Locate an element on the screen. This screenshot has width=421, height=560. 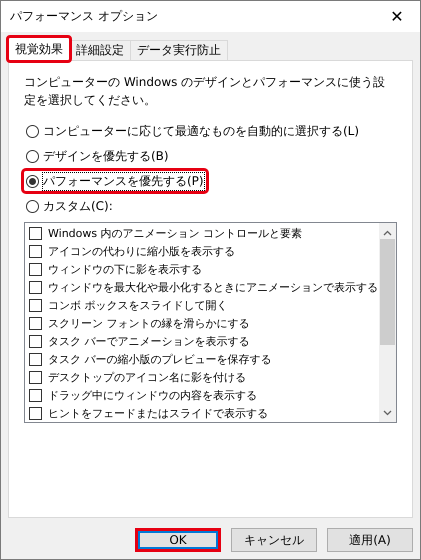
effect-label: ウィンドウを最大化や最小化するときにアニメーションで表示する is located at coordinates (213, 288).